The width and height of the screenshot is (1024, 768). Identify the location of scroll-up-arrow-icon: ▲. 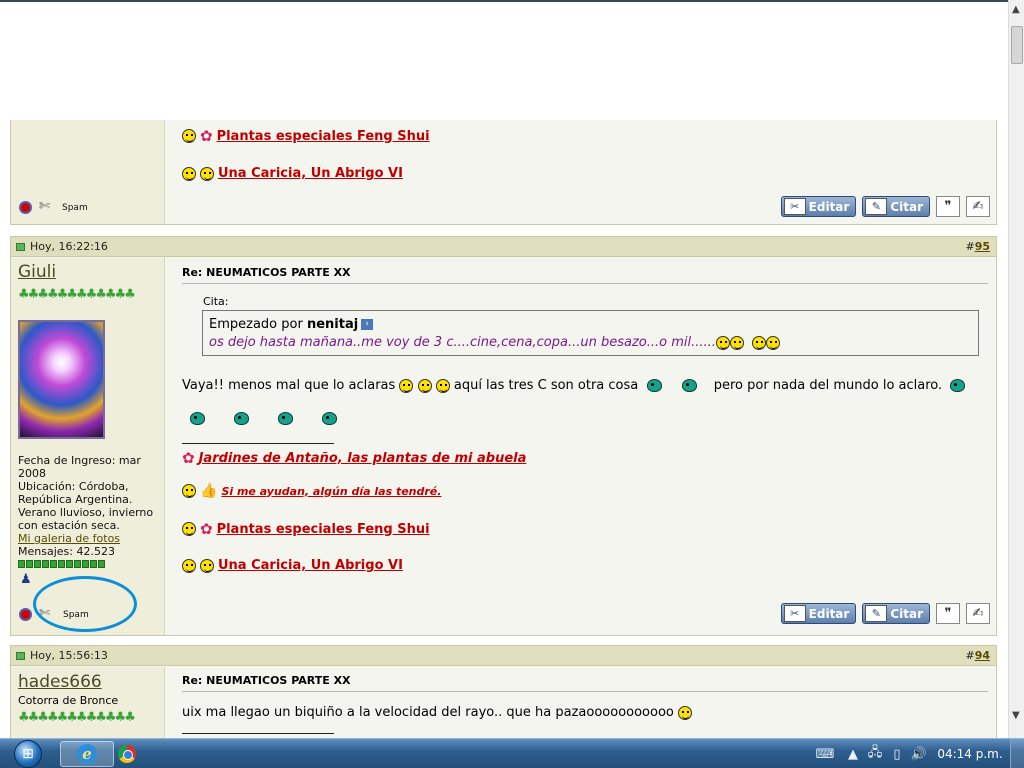
(1016, 9).